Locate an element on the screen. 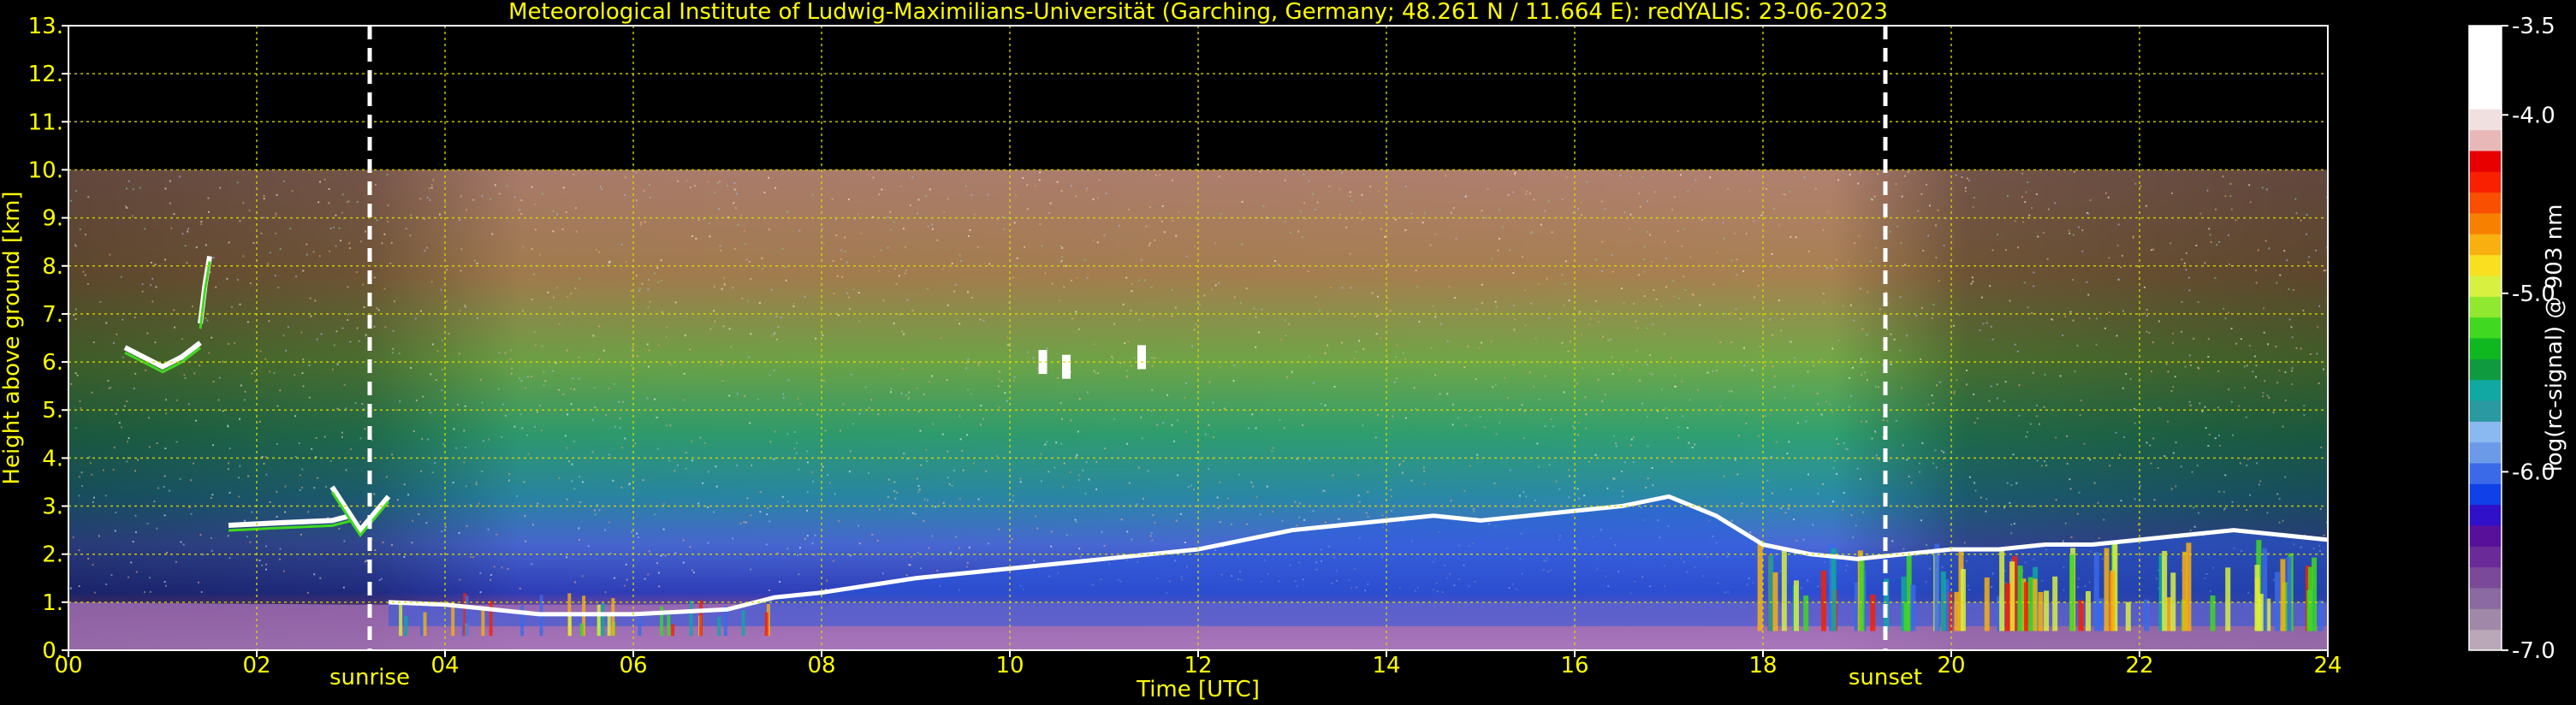  colorbar-segment is located at coordinates (2485, 536).